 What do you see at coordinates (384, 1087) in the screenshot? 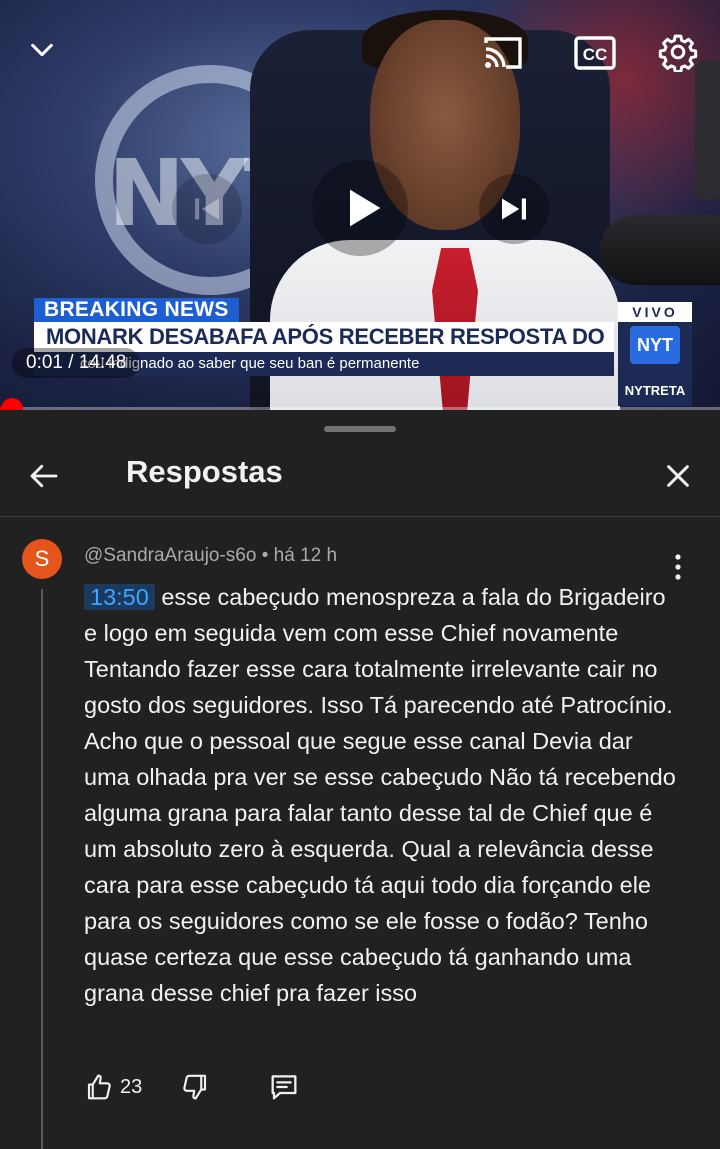
I see `comment-actions: 23` at bounding box center [384, 1087].